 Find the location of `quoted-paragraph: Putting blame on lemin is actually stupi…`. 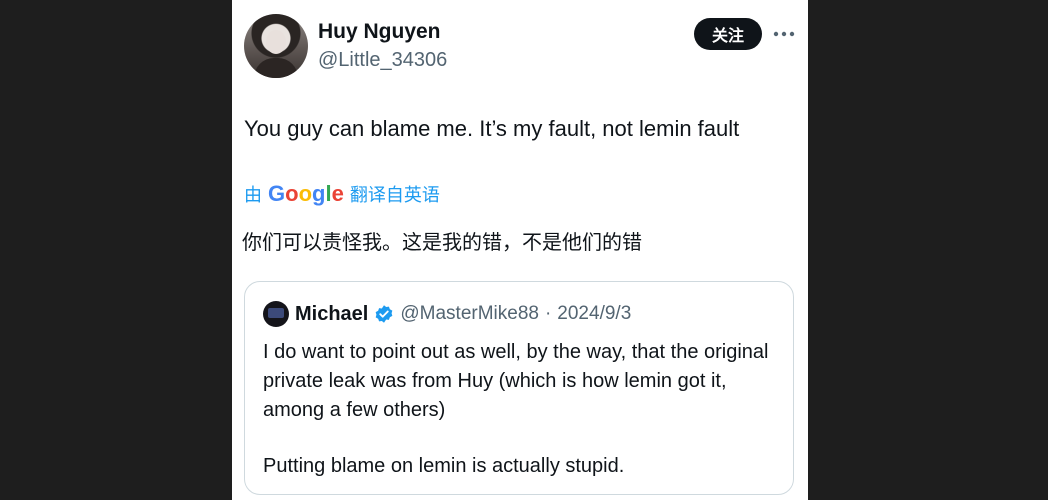

quoted-paragraph: Putting blame on lemin is actually stupi… is located at coordinates (444, 466).